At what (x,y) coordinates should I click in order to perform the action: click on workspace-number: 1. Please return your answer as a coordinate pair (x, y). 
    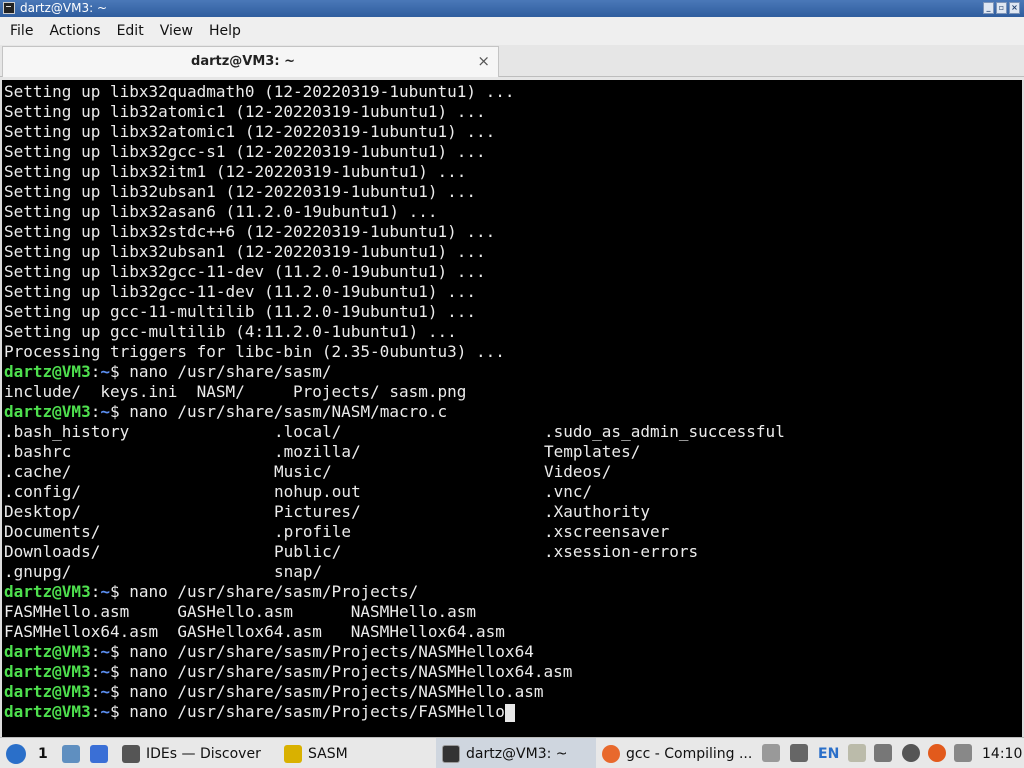
    Looking at the image, I should click on (43, 753).